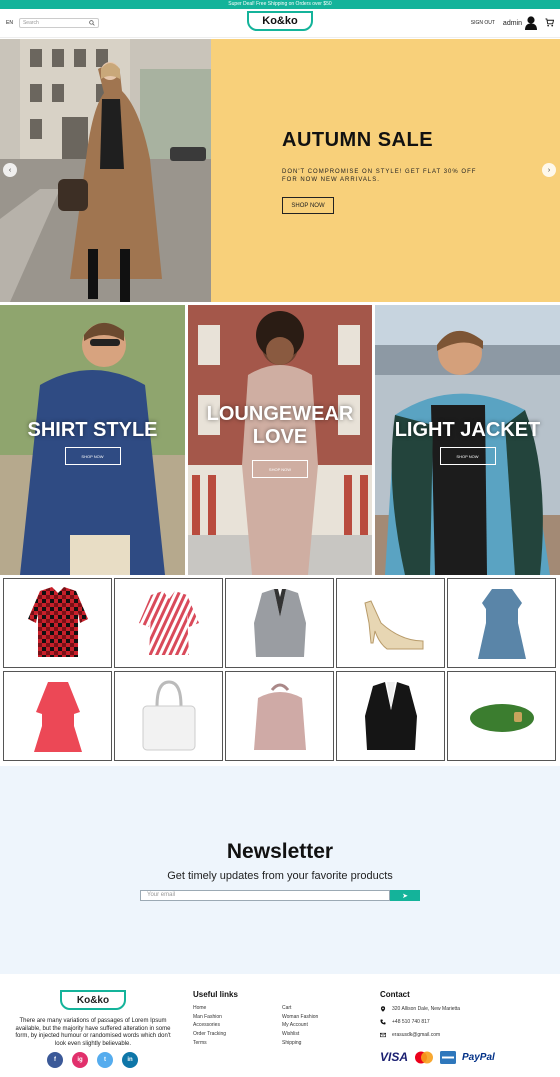  What do you see at coordinates (308, 205) in the screenshot?
I see `hero-shop-now-button: SHOP NOW` at bounding box center [308, 205].